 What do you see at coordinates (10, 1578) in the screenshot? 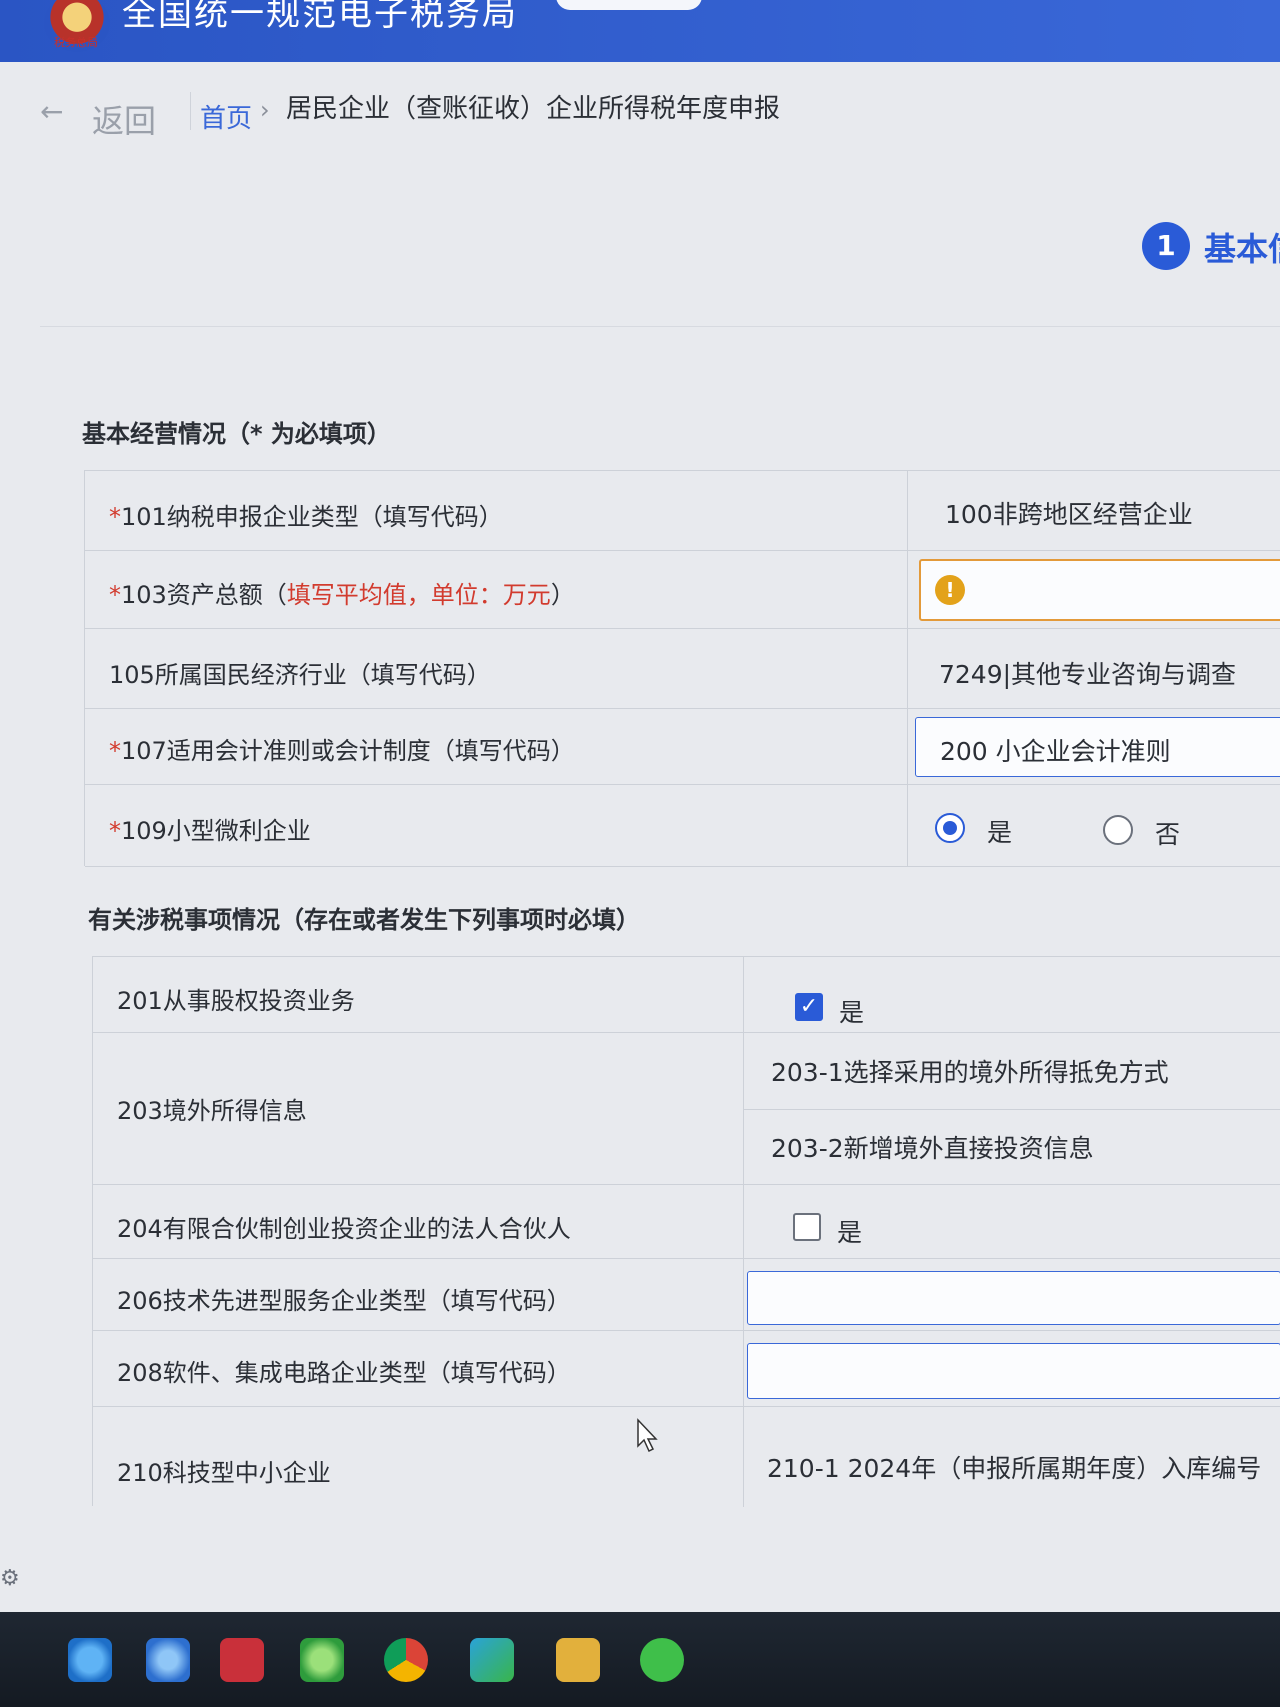
I see `gear-icon: ⚙` at bounding box center [10, 1578].